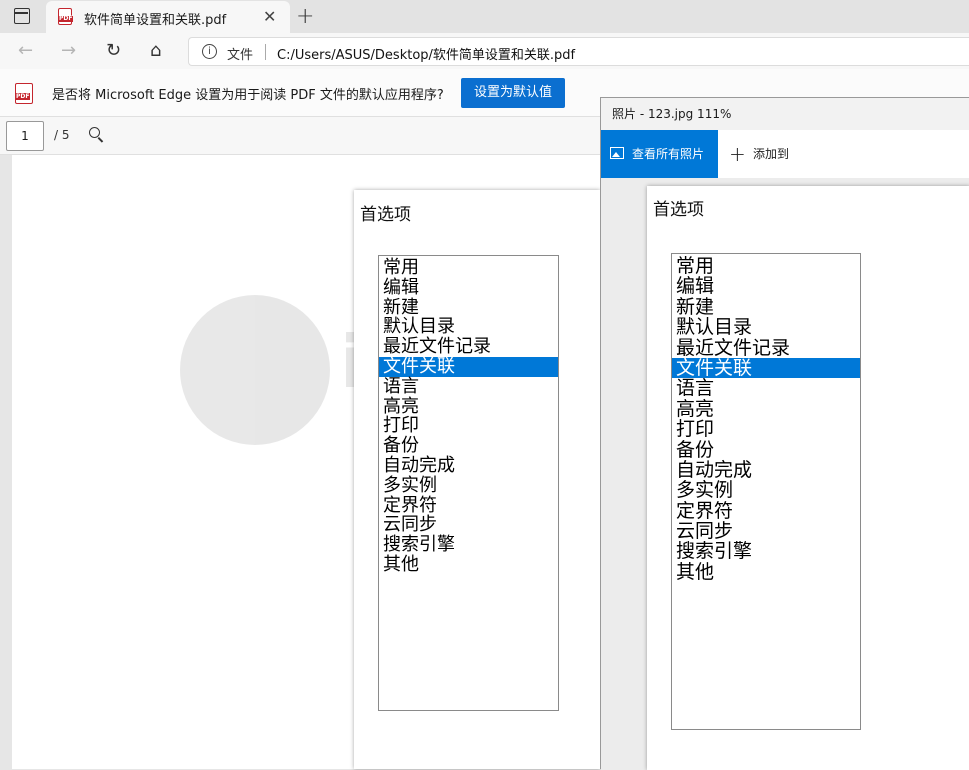  I want to click on tab-title: 软件简单设置和关联.pdf, so click(155, 20).